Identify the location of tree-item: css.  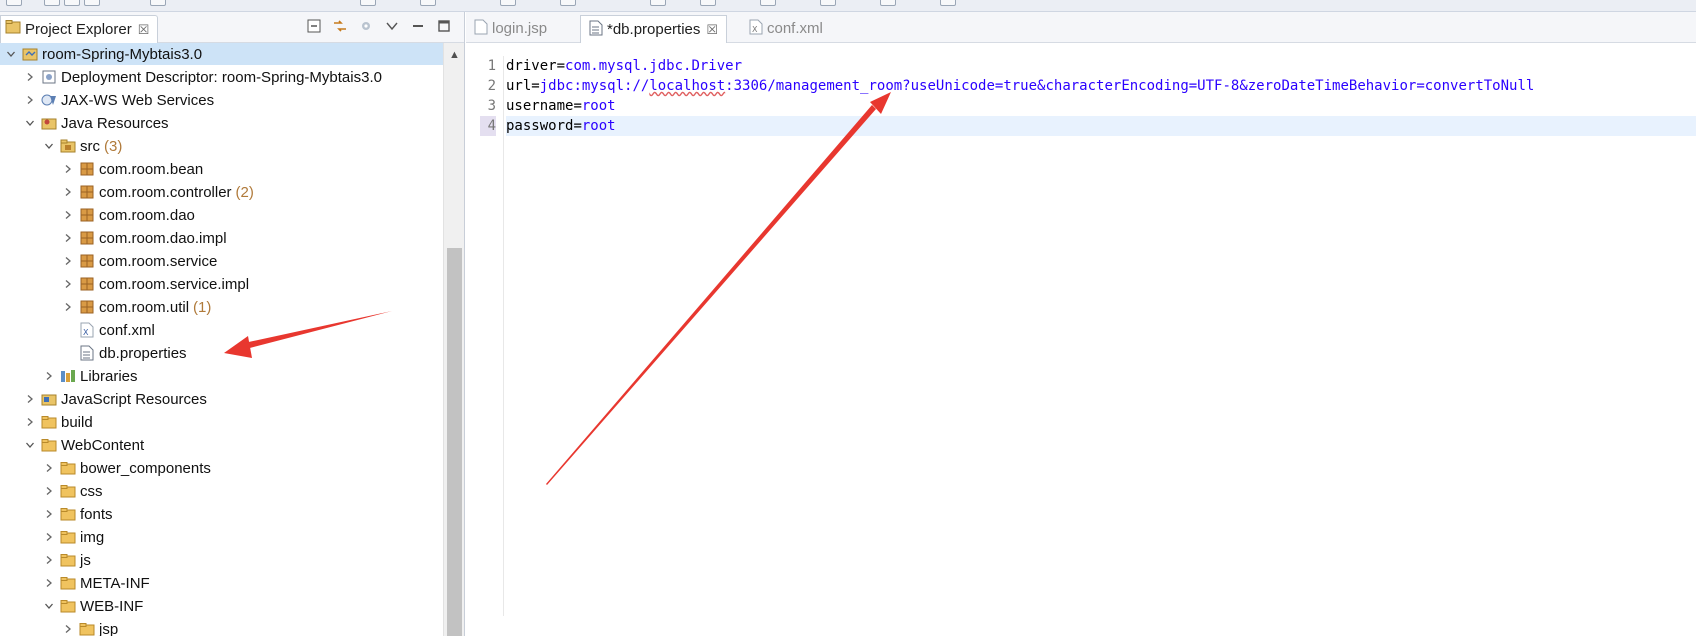
(221, 491).